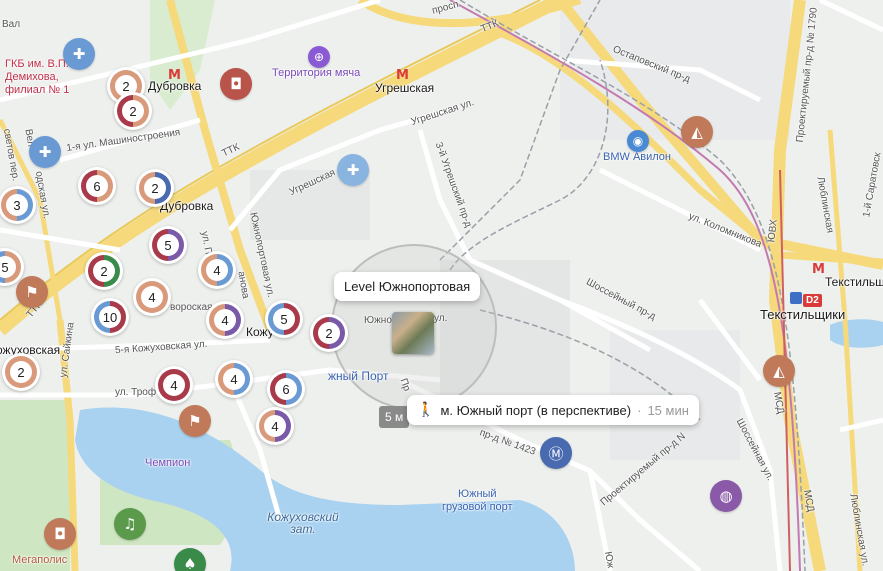 This screenshot has width=883, height=571. I want to click on cluster-count: 10, so click(110, 317).